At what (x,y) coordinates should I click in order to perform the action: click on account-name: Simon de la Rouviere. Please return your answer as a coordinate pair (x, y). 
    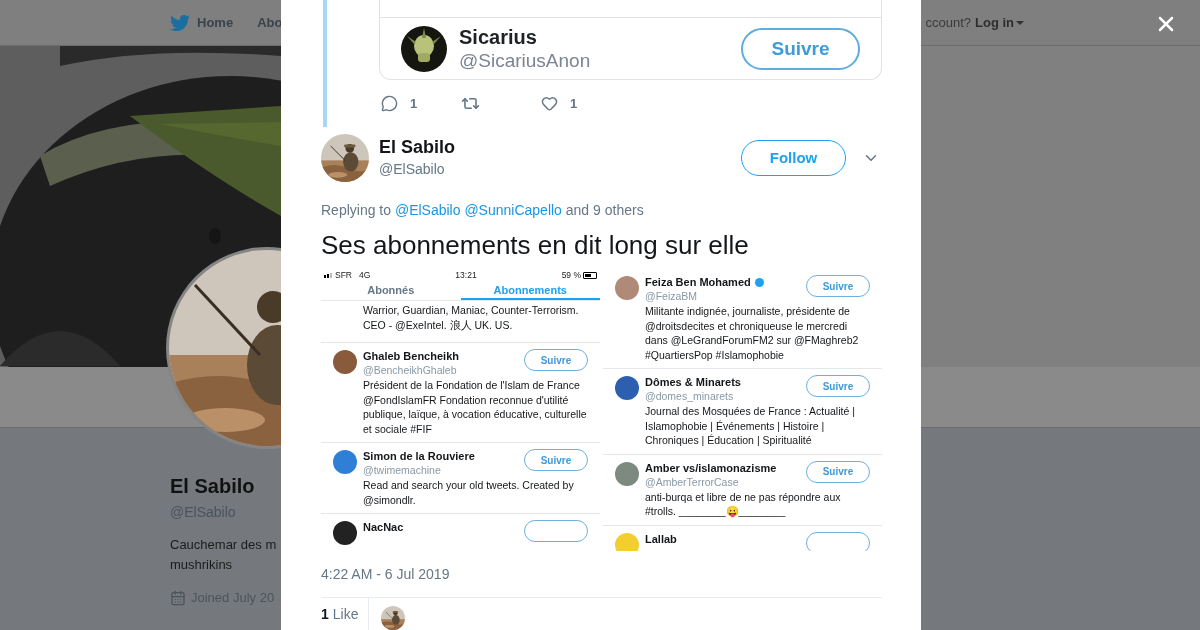
    Looking at the image, I should click on (419, 456).